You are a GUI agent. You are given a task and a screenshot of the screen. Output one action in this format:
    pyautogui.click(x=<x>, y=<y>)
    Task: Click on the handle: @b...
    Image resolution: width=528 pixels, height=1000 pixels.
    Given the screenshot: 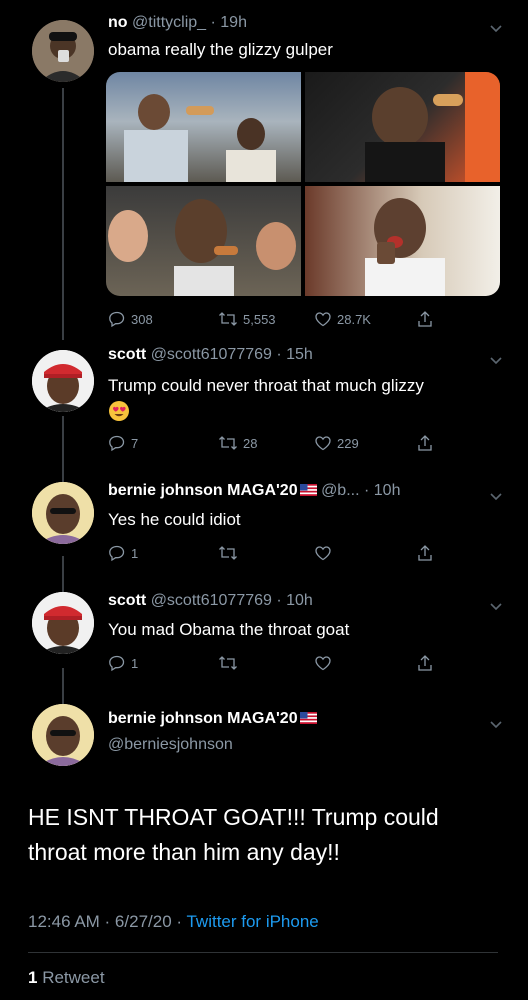 What is the action you would take?
    pyautogui.click(x=340, y=490)
    